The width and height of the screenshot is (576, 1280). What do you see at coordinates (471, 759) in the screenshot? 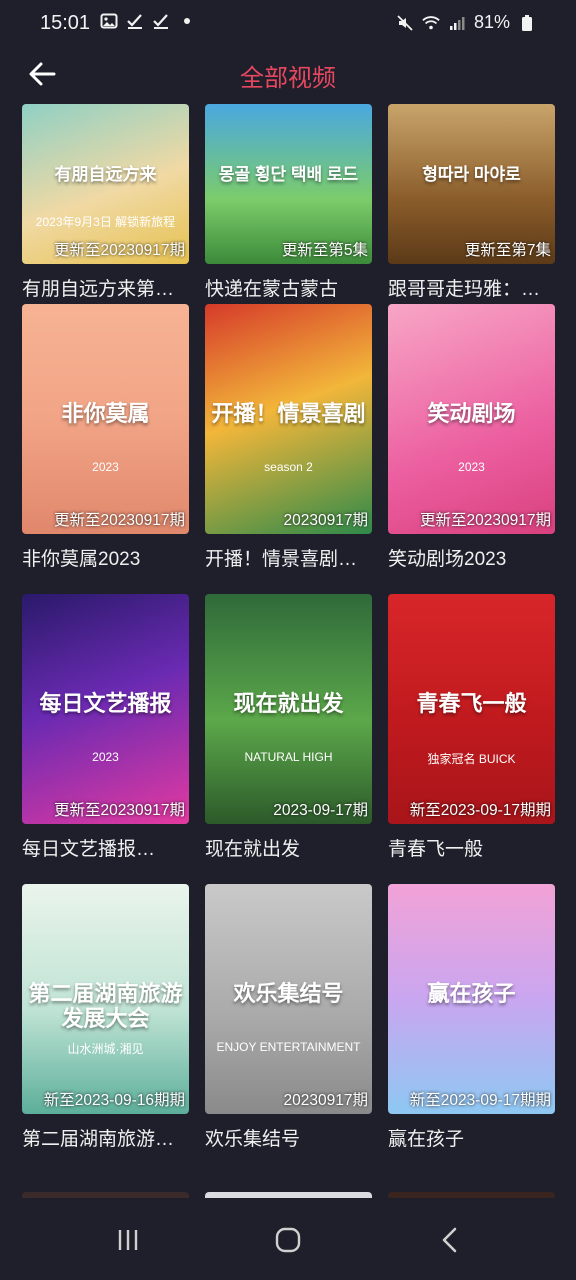
I see `thumbnail-subtitle-art: 独家冠名 BUICK` at bounding box center [471, 759].